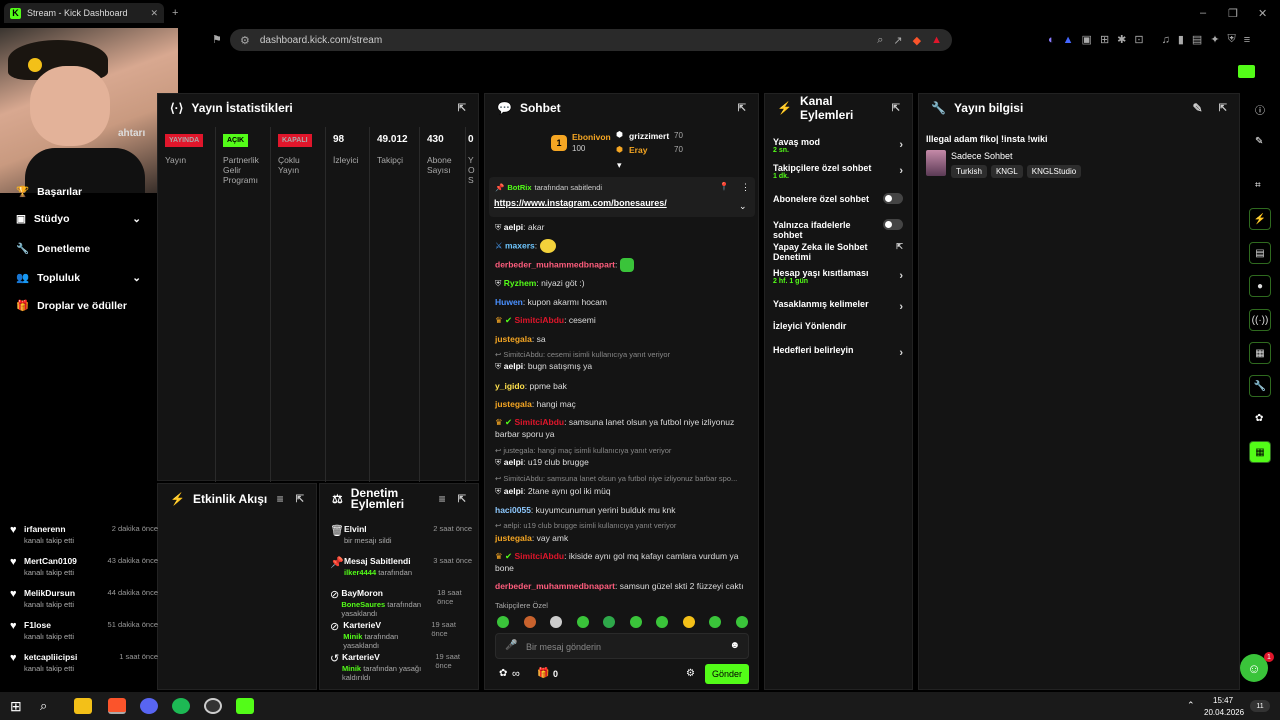 This screenshot has width=1280, height=720. Describe the element at coordinates (520, 245) in the screenshot. I see `chat-username: maxers` at that location.